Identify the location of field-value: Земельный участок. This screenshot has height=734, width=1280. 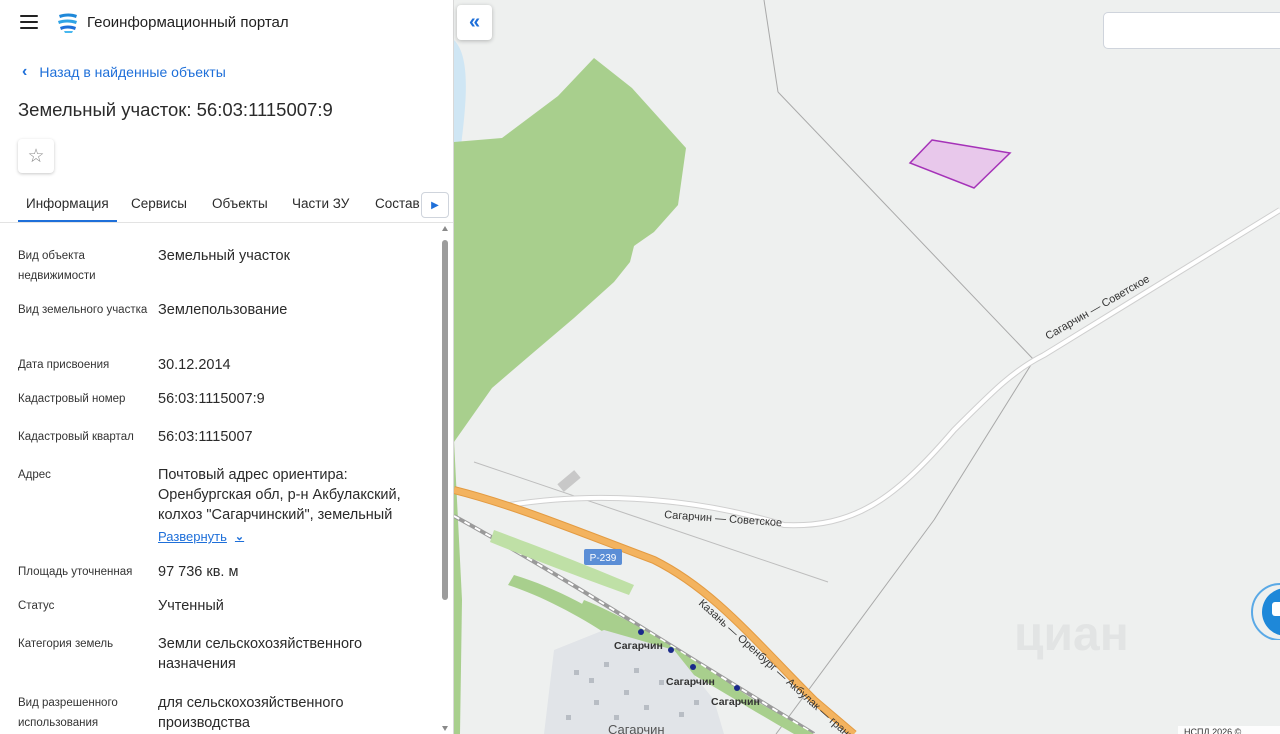
(224, 256).